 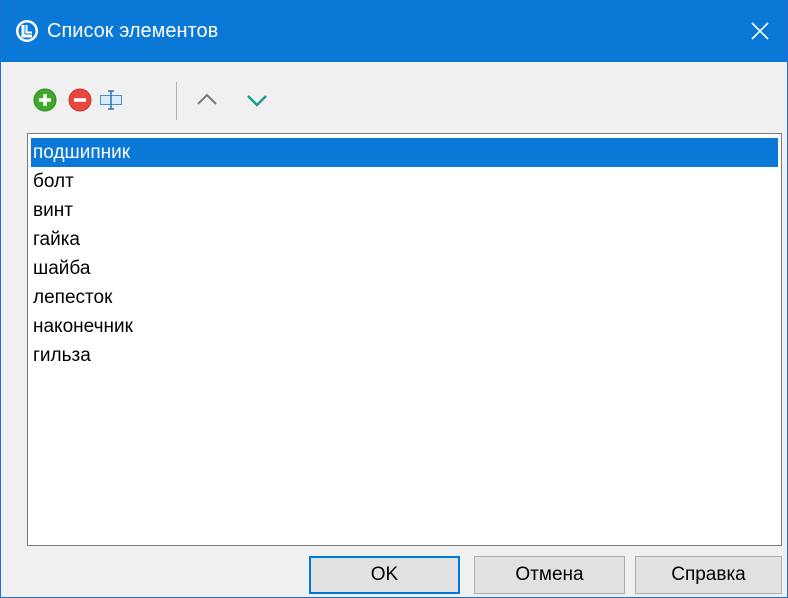 What do you see at coordinates (404, 268) in the screenshot?
I see `list-item: шайба` at bounding box center [404, 268].